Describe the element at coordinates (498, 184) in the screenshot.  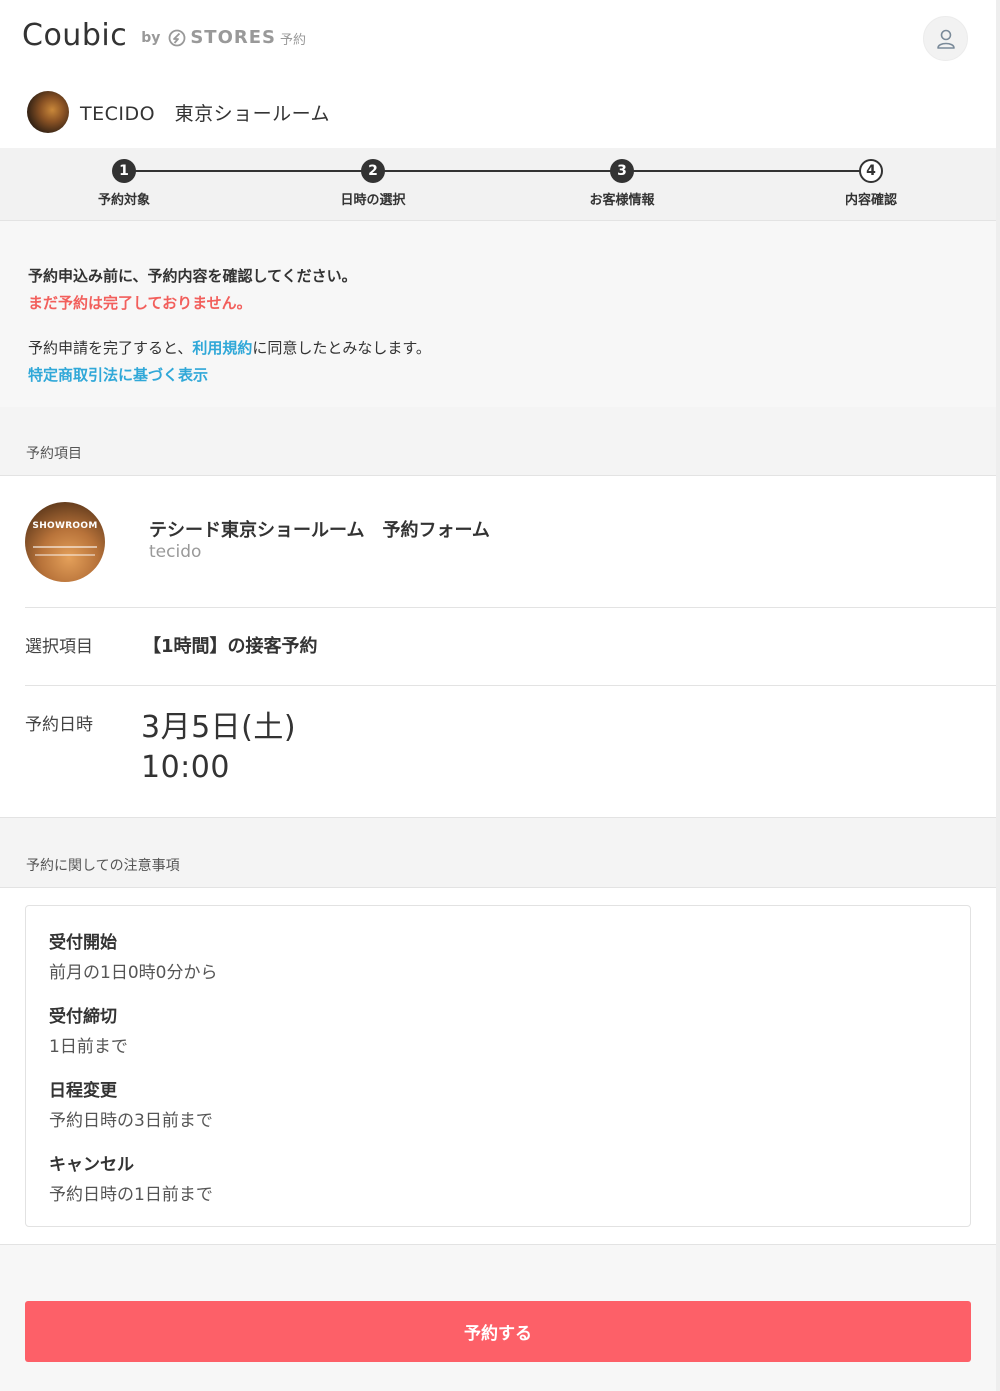
I see `progress-steps: 1 予約対象 2 日時の選択 3 お客様情報 4 内容確認` at that location.